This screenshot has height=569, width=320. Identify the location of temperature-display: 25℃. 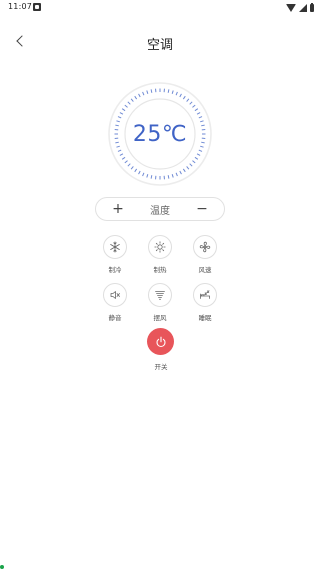
(160, 134).